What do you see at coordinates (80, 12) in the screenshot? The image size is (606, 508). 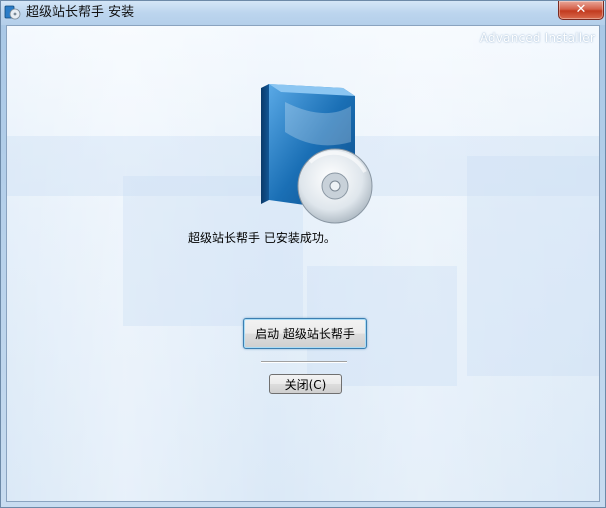 I see `window-title: 超级站长帮手 安装` at bounding box center [80, 12].